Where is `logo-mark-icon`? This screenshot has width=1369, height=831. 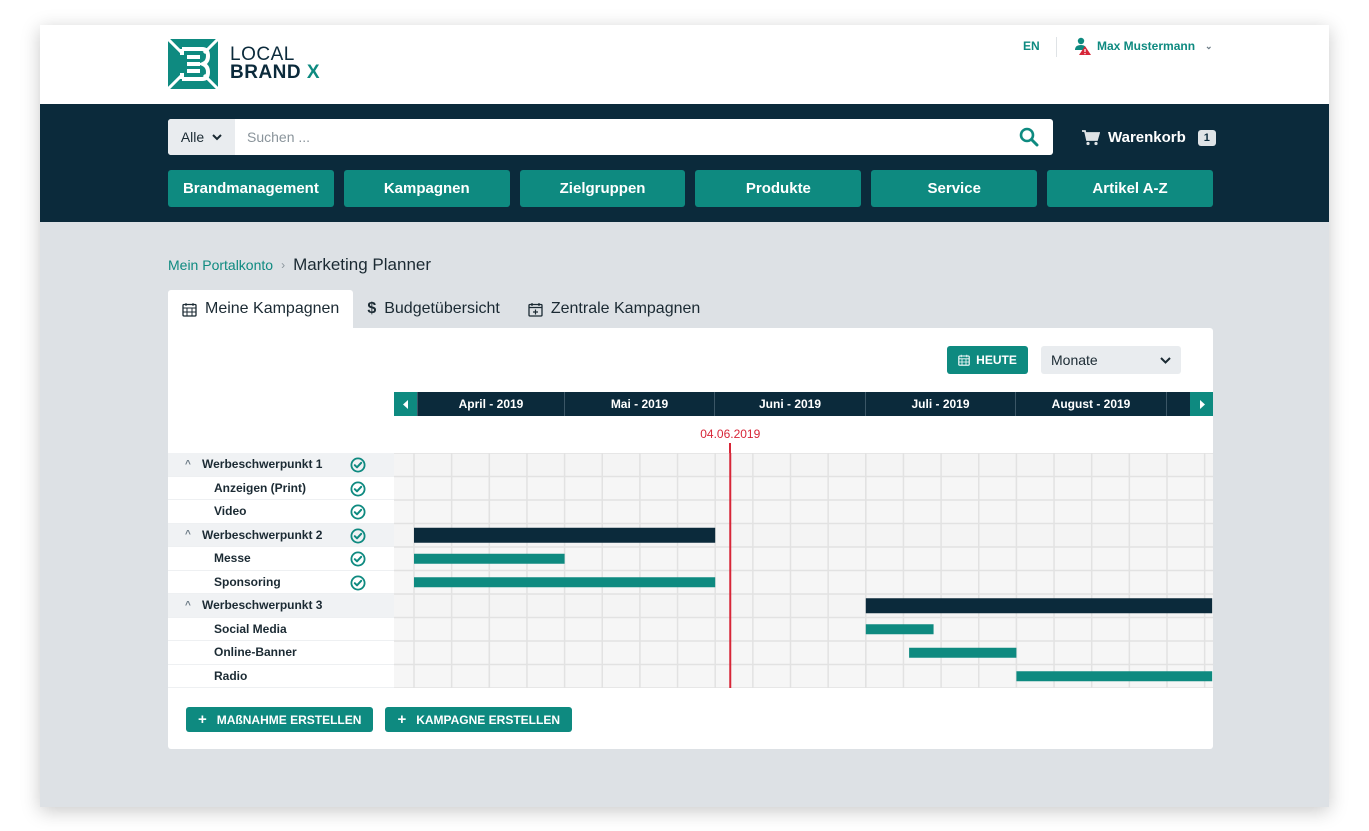
logo-mark-icon is located at coordinates (193, 64).